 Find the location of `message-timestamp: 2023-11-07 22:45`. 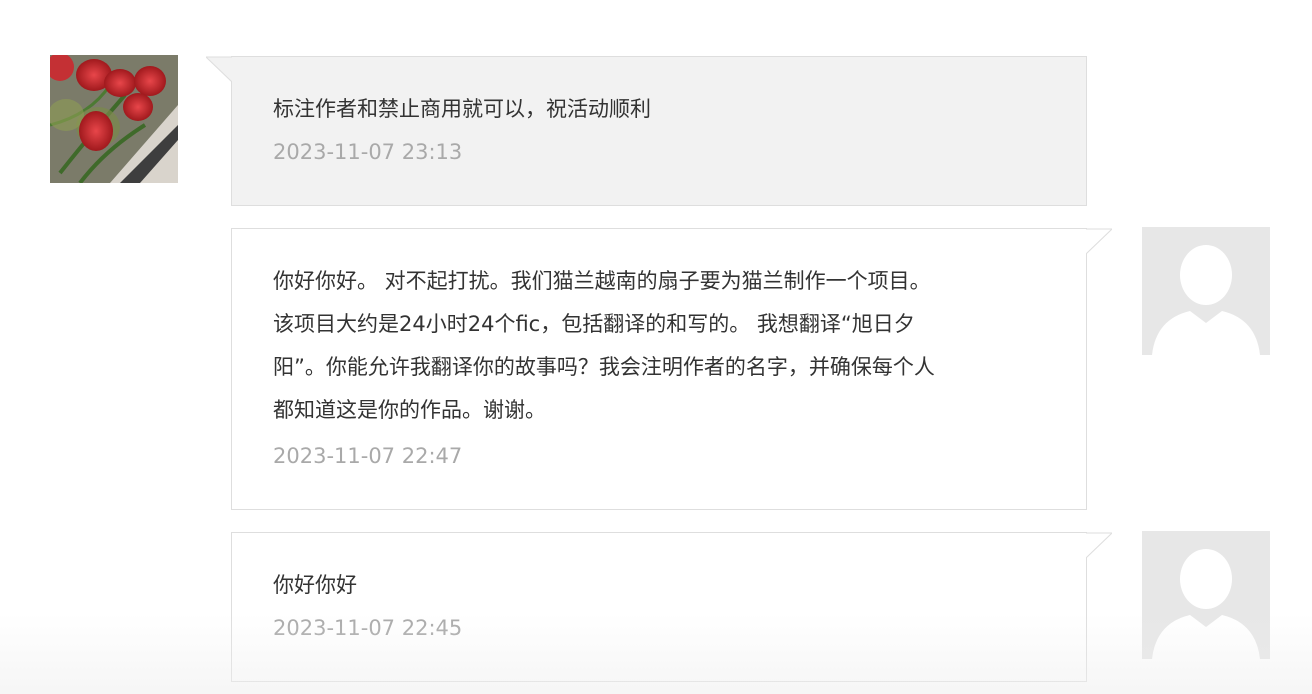

message-timestamp: 2023-11-07 22:45 is located at coordinates (368, 628).